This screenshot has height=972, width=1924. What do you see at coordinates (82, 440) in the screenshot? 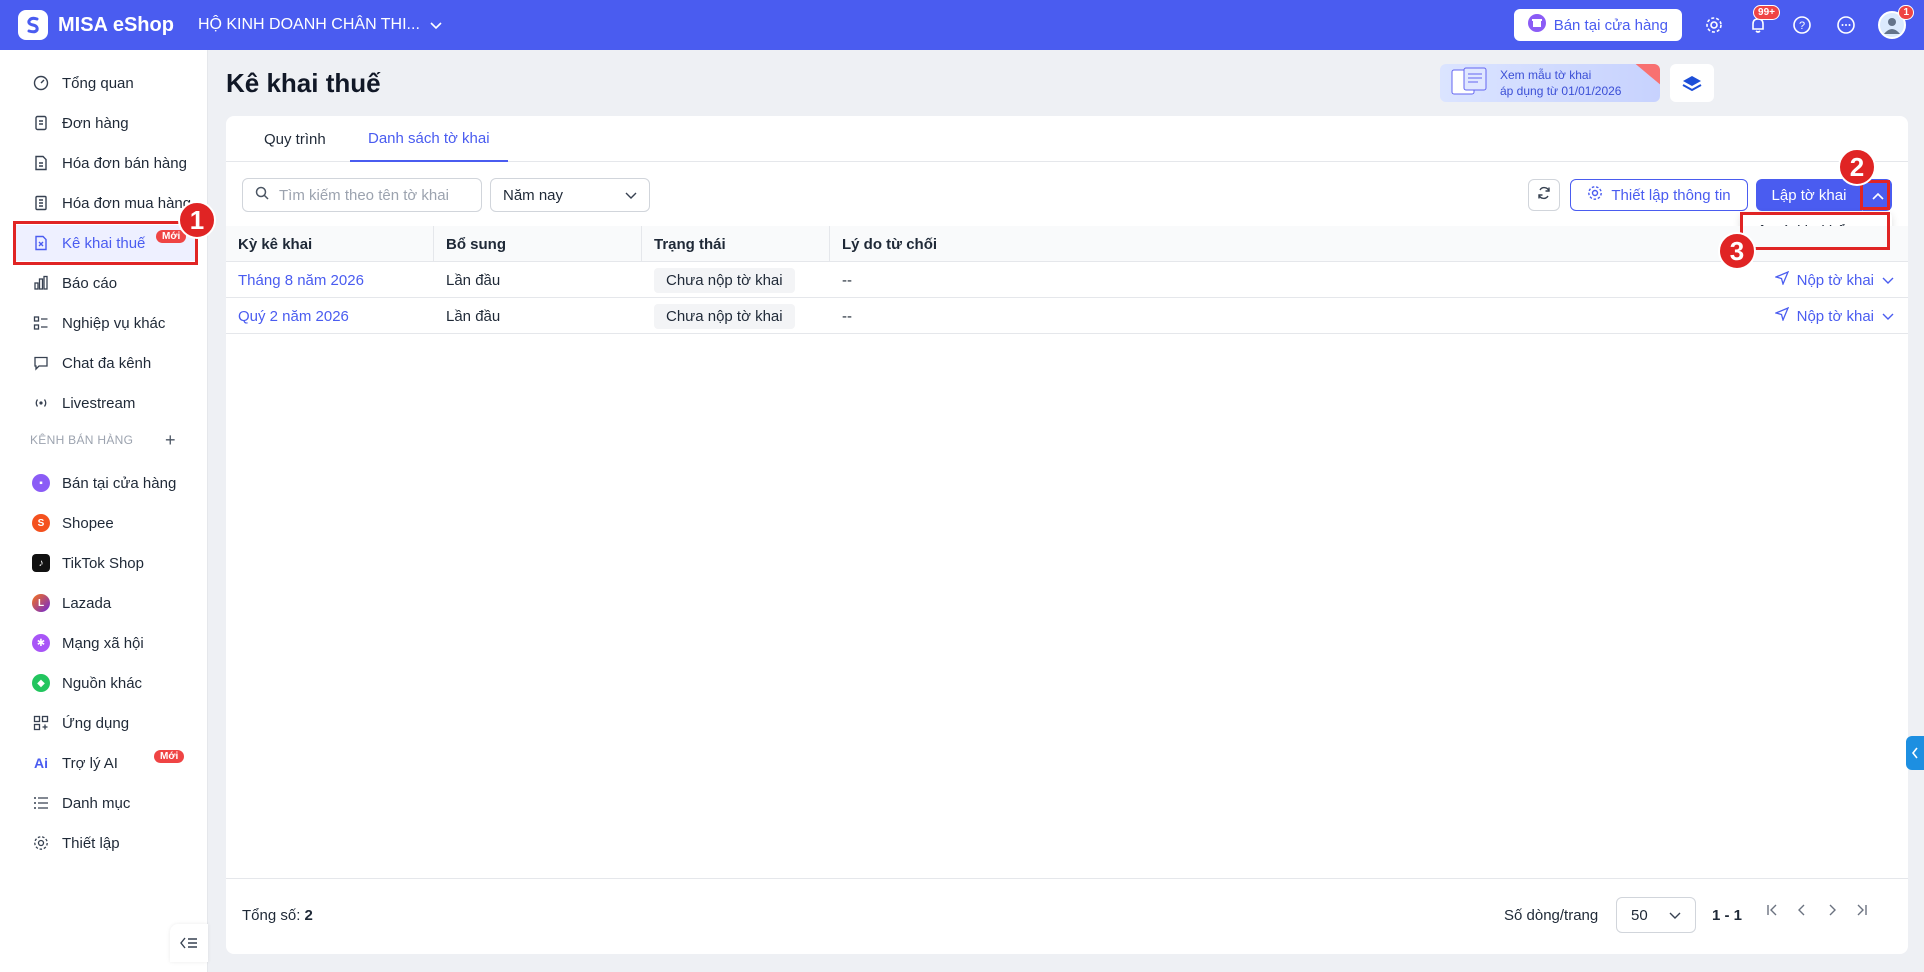
I see `sales-channels-heading: KÊNH BÁN HÀNG` at bounding box center [82, 440].